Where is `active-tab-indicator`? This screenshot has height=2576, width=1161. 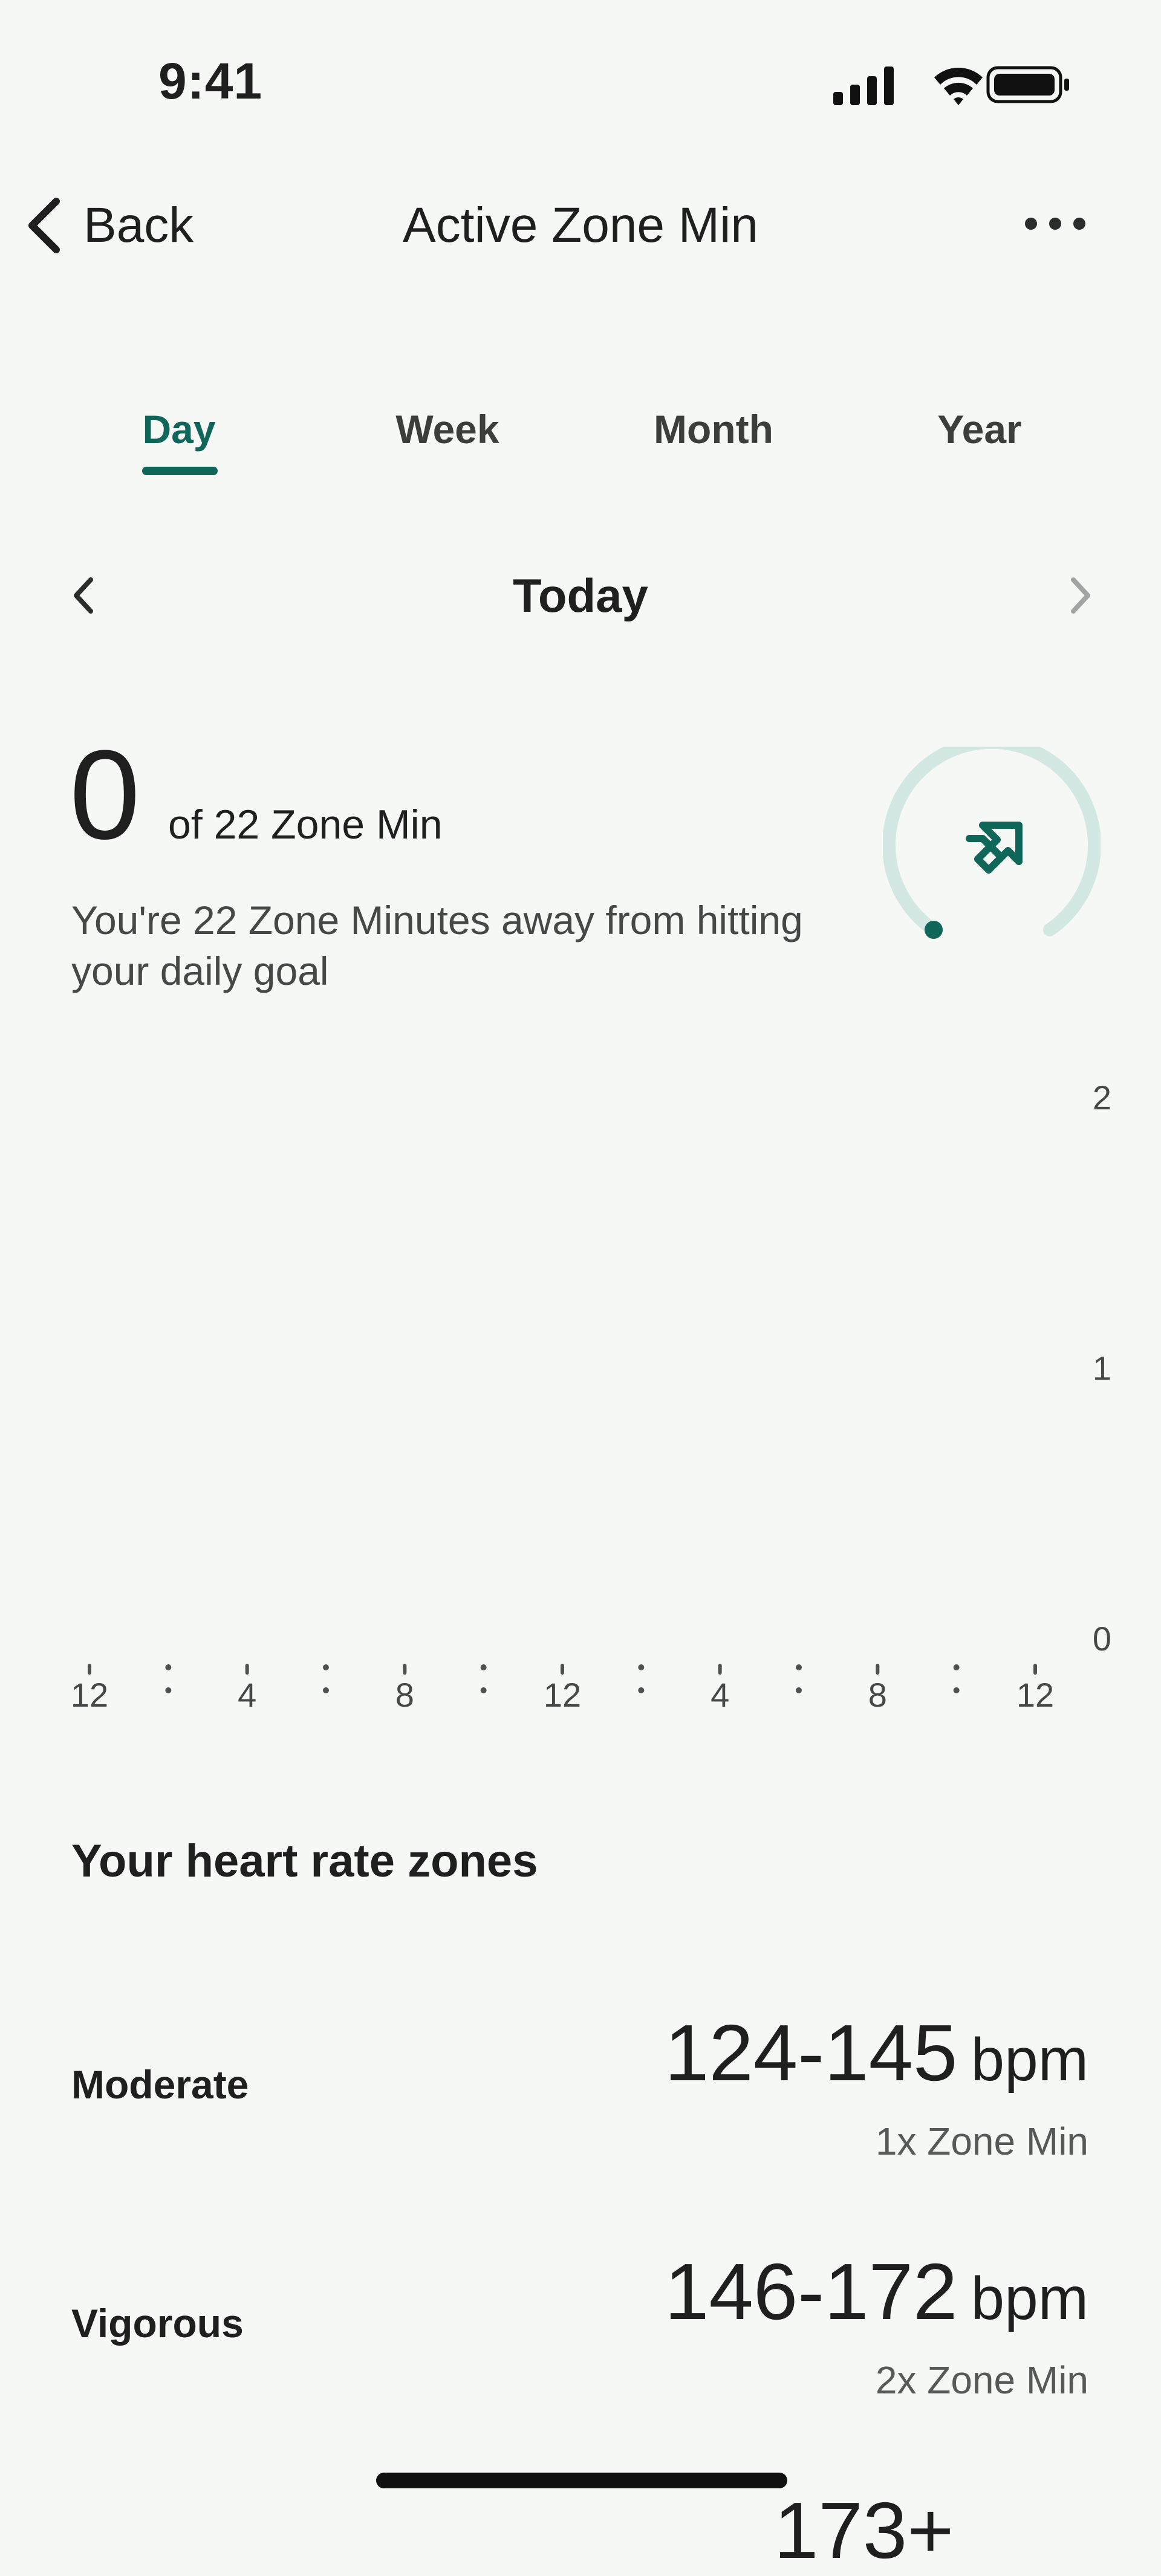
active-tab-indicator is located at coordinates (180, 471).